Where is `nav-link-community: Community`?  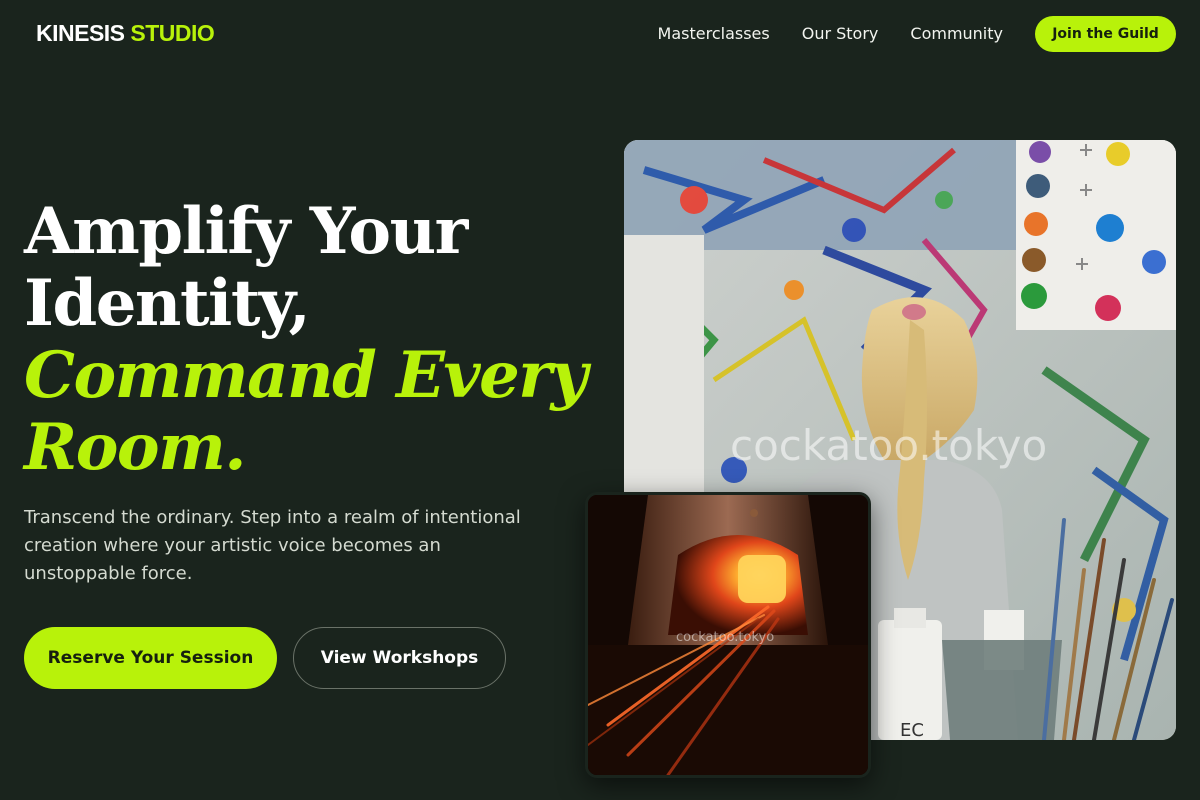 nav-link-community: Community is located at coordinates (956, 33).